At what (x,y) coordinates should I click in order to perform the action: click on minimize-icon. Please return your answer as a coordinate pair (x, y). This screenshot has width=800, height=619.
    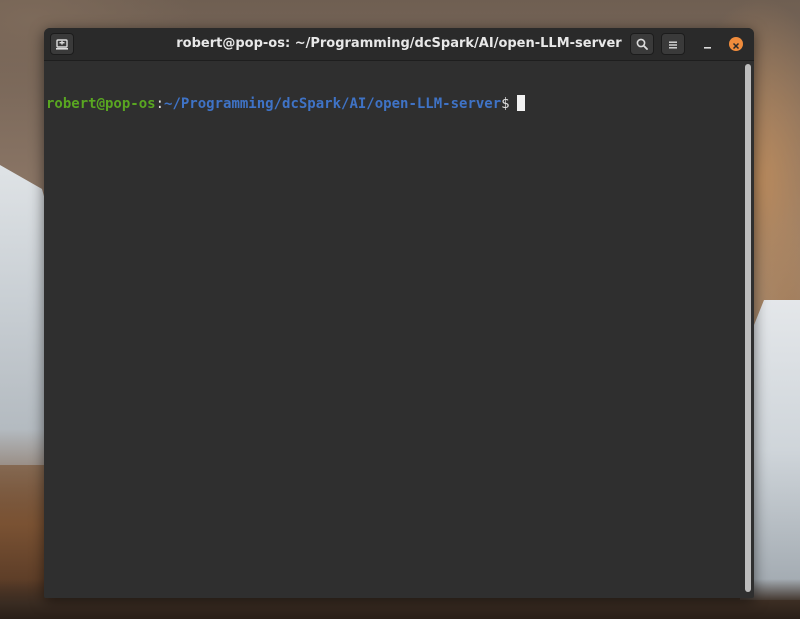
    Looking at the image, I should click on (708, 44).